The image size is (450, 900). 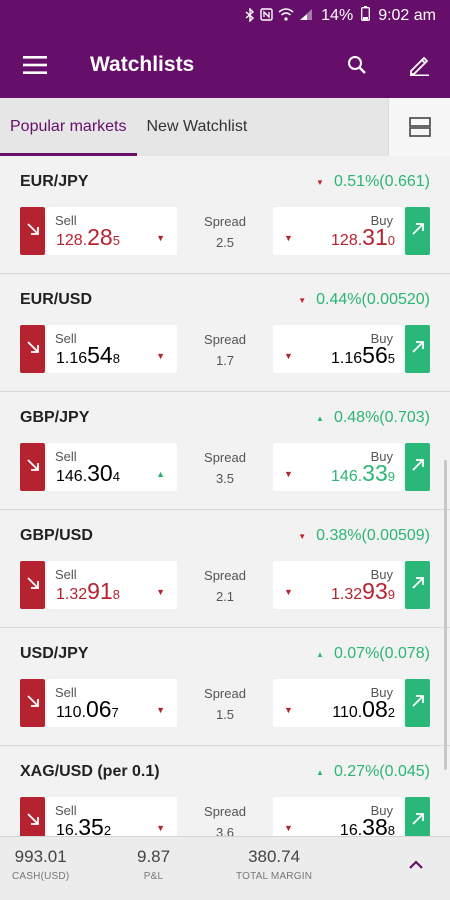 I want to click on change-text: 0.07%(0.078), so click(x=381, y=653).